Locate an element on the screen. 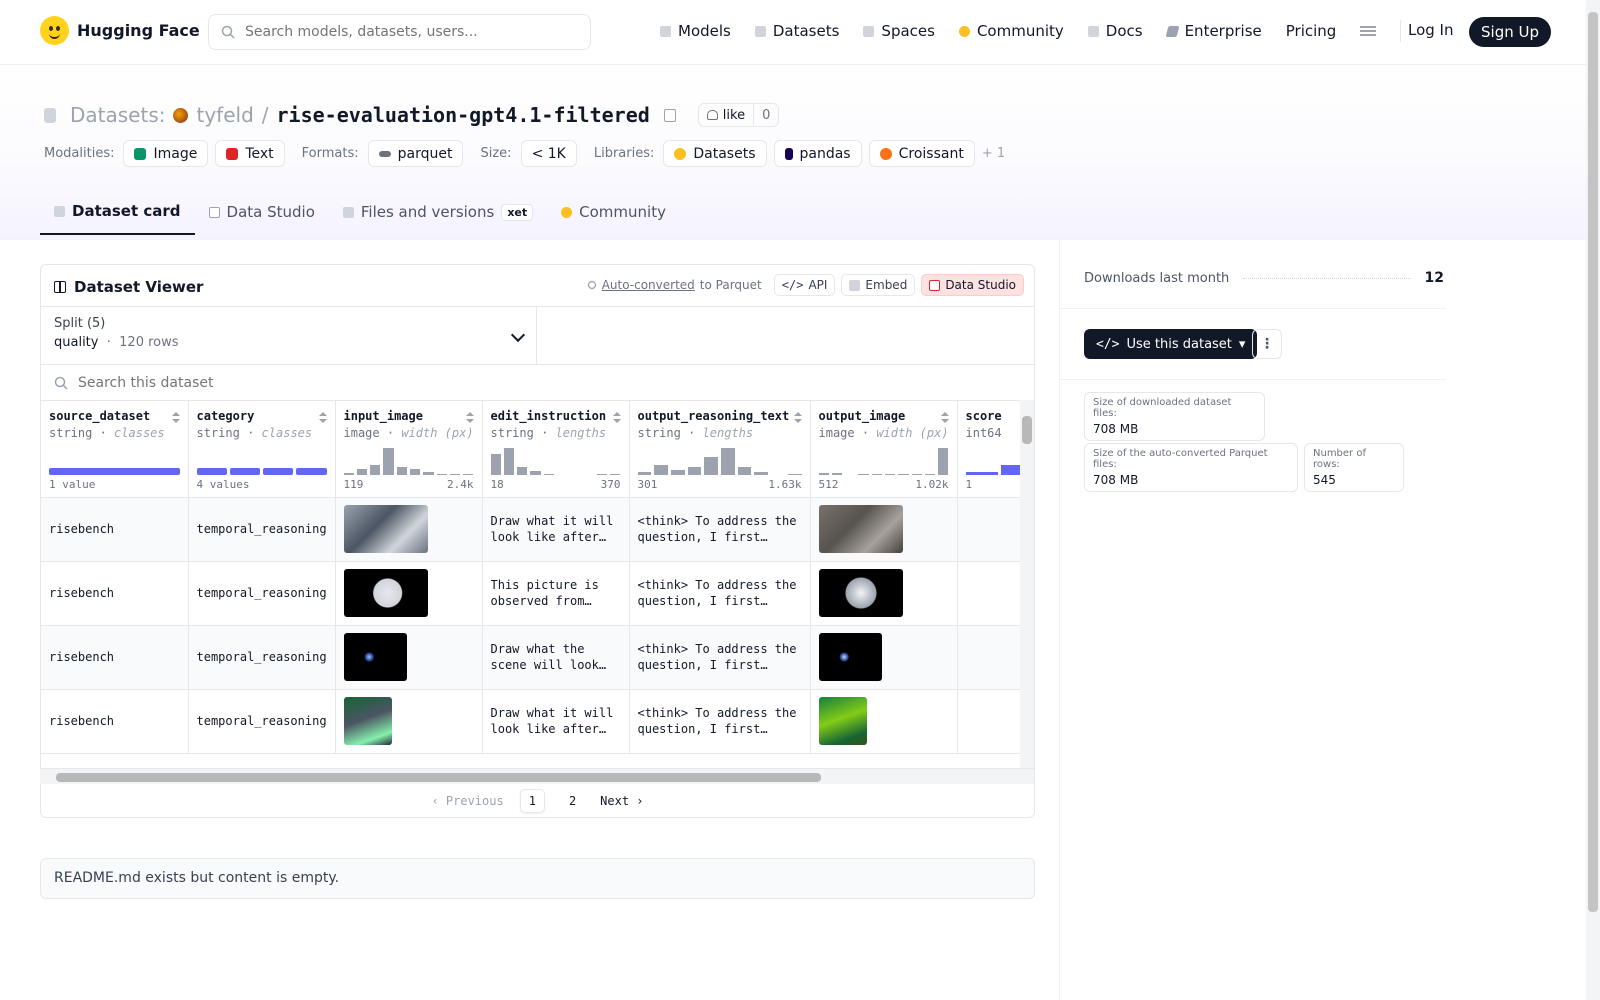 Image resolution: width=1600 pixels, height=1000 pixels. column-header-edit-instruction: edit_instruction string · lengths 18 370 is located at coordinates (556, 449).